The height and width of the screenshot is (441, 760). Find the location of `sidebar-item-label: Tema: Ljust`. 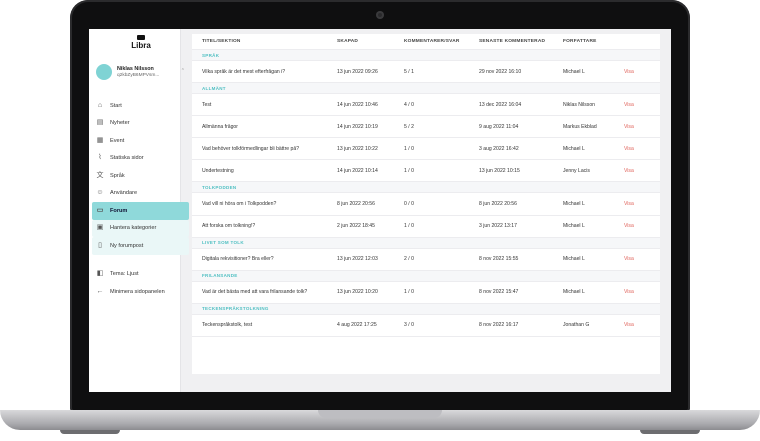

sidebar-item-label: Tema: Ljust is located at coordinates (124, 274).